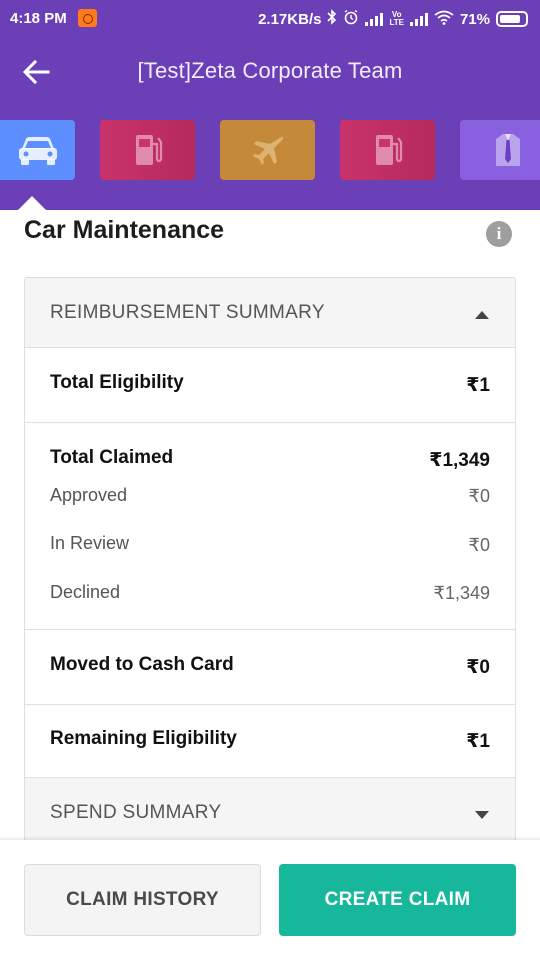  I want to click on moved-to-cash-card-row: Moved to Cash Card ₹0, so click(270, 667).